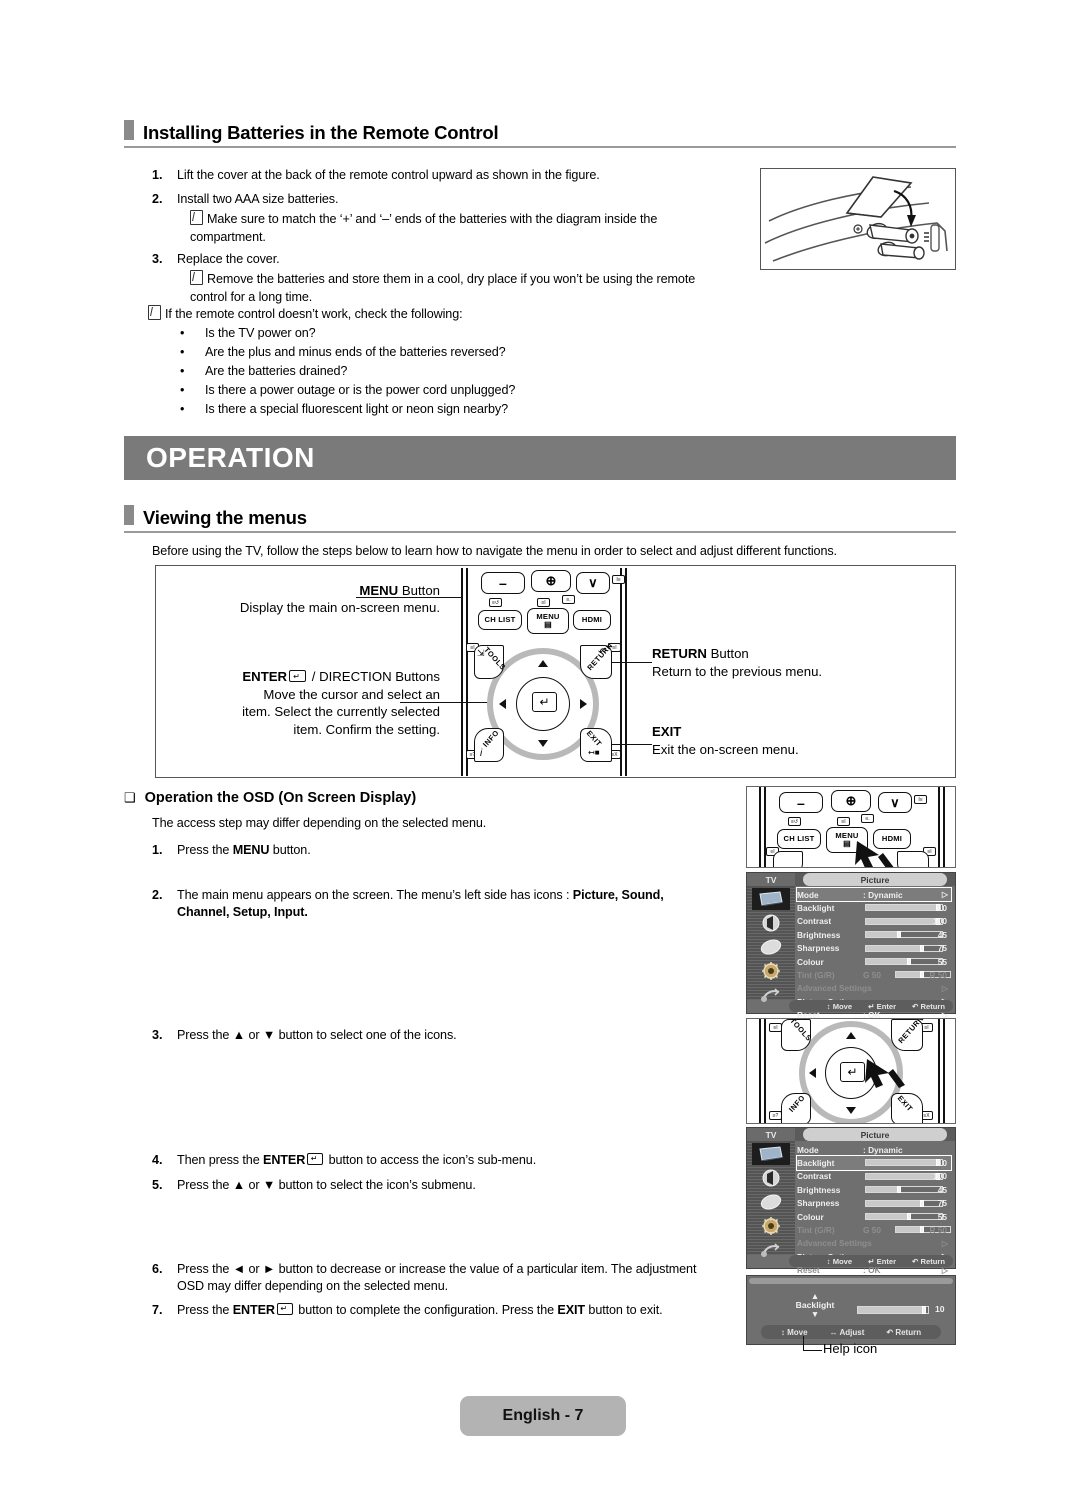 The image size is (1080, 1488). I want to click on osd-row-label: Sharpness, so click(818, 948).